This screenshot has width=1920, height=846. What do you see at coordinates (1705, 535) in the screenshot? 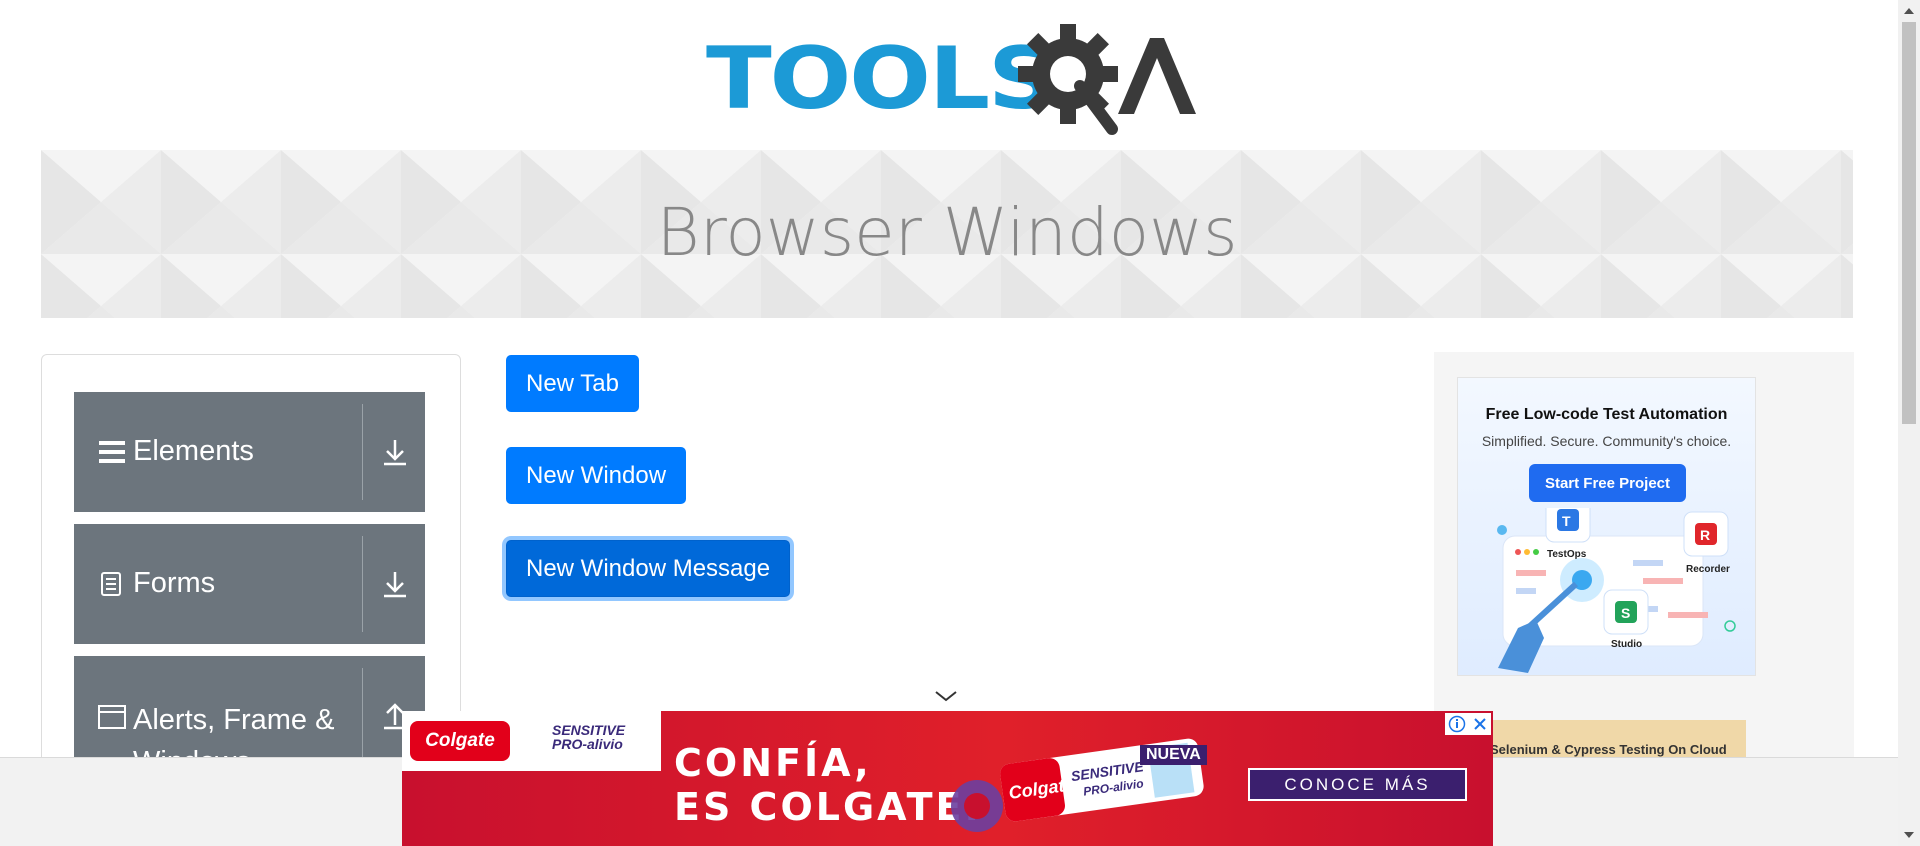
I see `svg-text: R` at bounding box center [1705, 535].